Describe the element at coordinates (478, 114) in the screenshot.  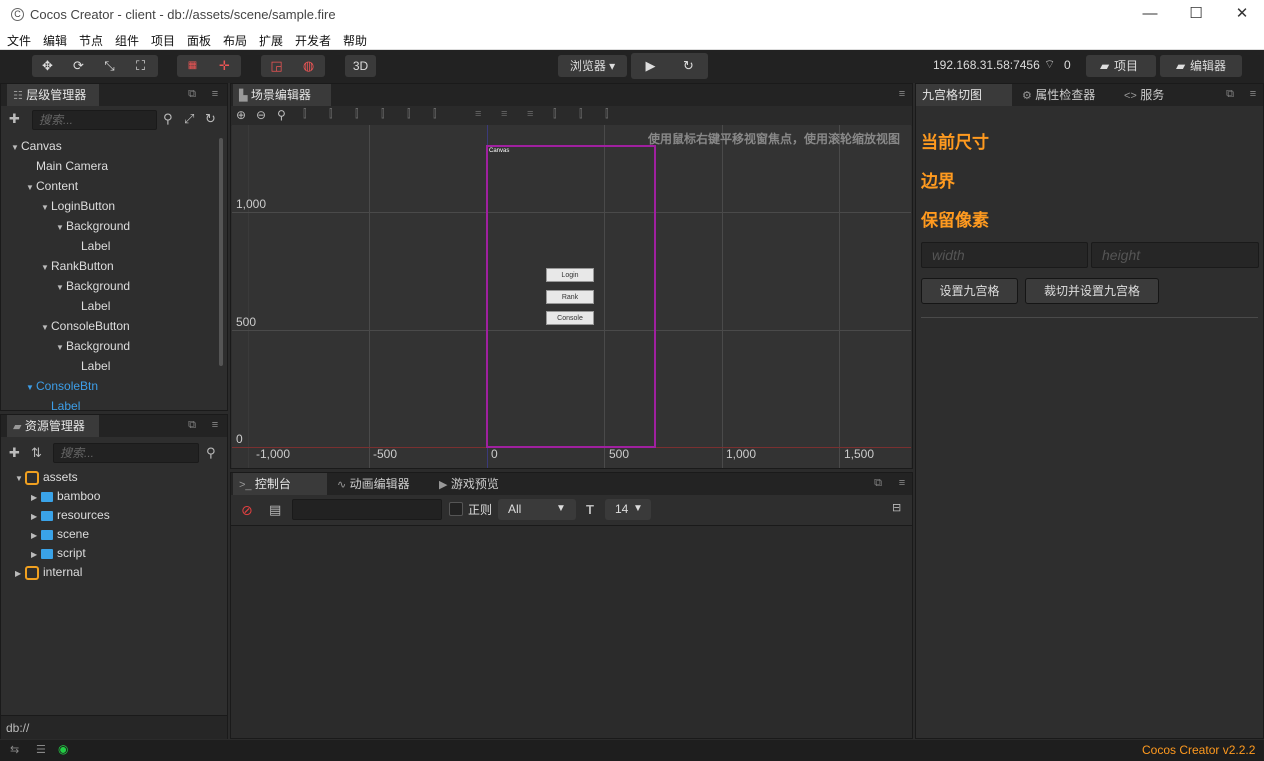
I see `distribute-top-icon: ≡` at that location.